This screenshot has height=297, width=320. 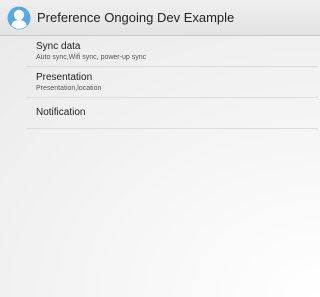 What do you see at coordinates (58, 46) in the screenshot?
I see `preference-title: Sync data` at bounding box center [58, 46].